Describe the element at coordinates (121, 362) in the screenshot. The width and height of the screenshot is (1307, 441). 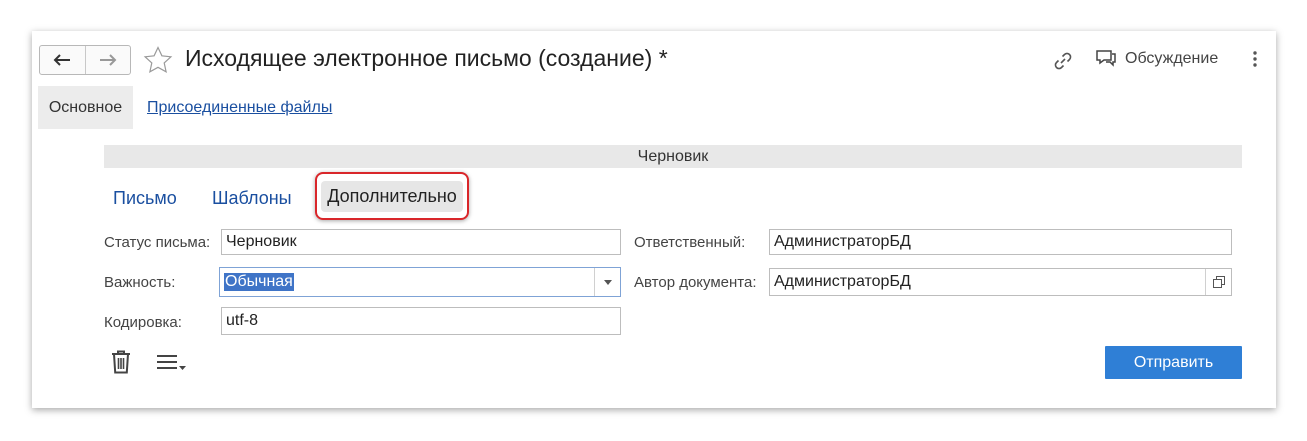
I see `trash-icon` at that location.